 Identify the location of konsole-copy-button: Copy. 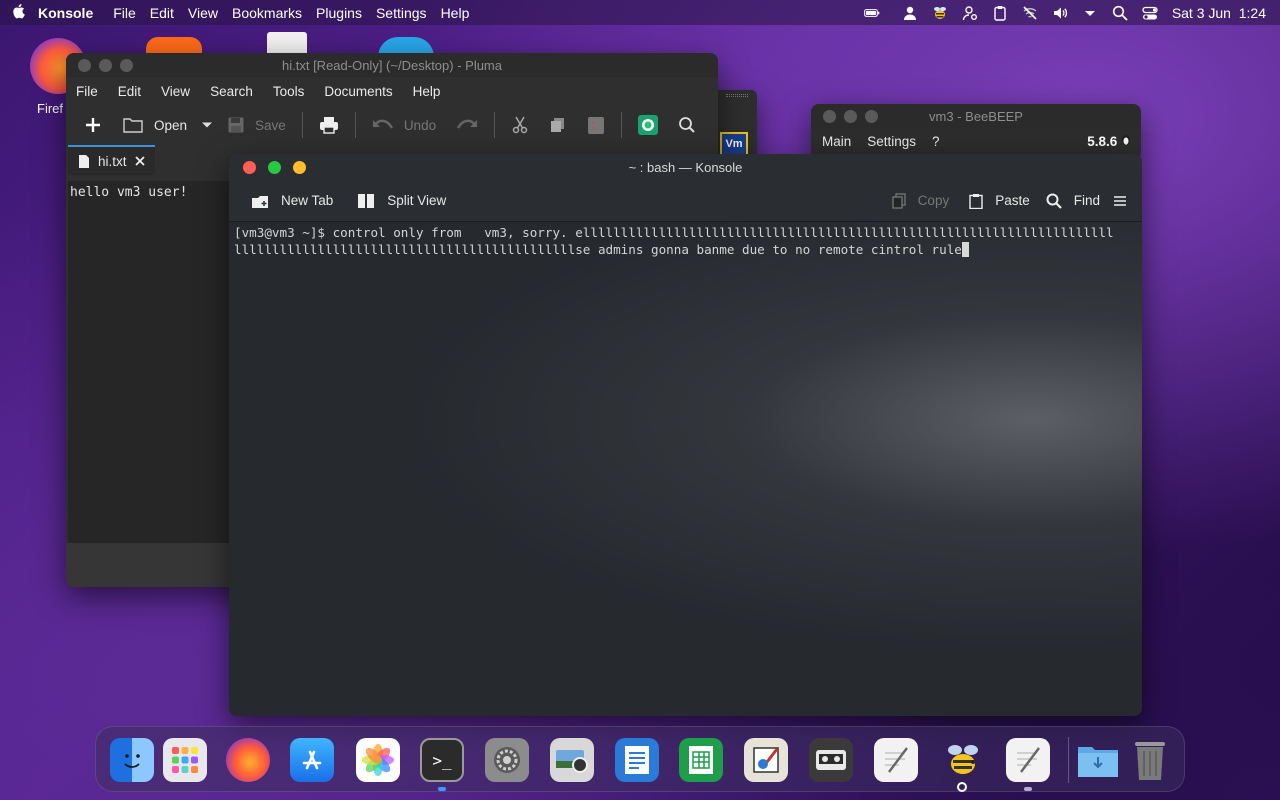
(921, 201).